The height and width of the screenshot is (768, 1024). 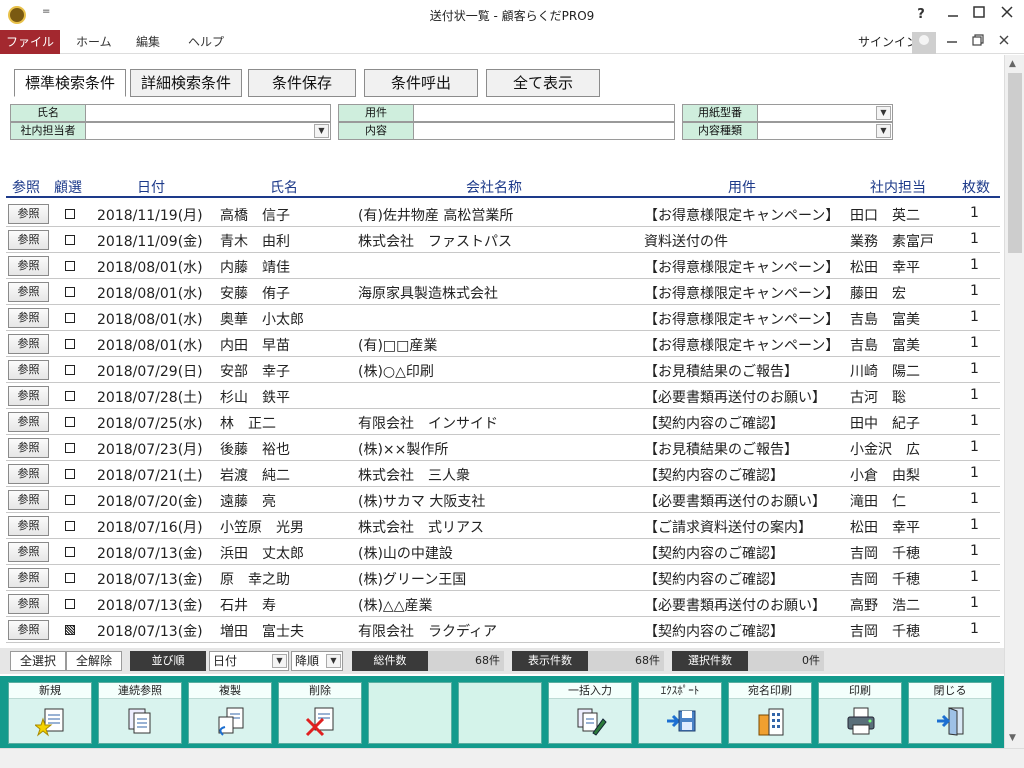 I want to click on ribbon-minimize-icon, so click(x=952, y=41).